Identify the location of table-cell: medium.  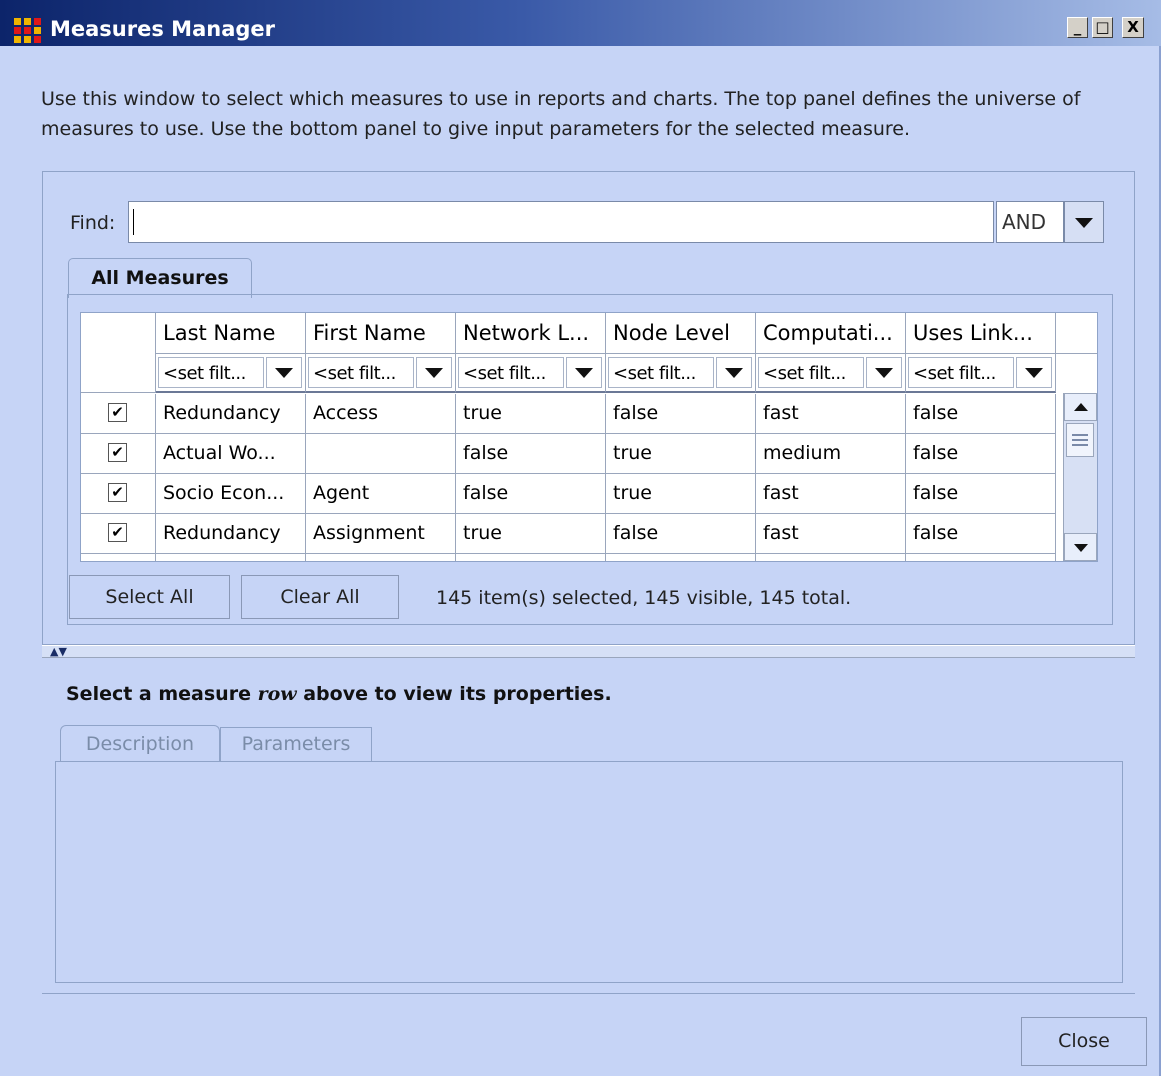
(831, 454).